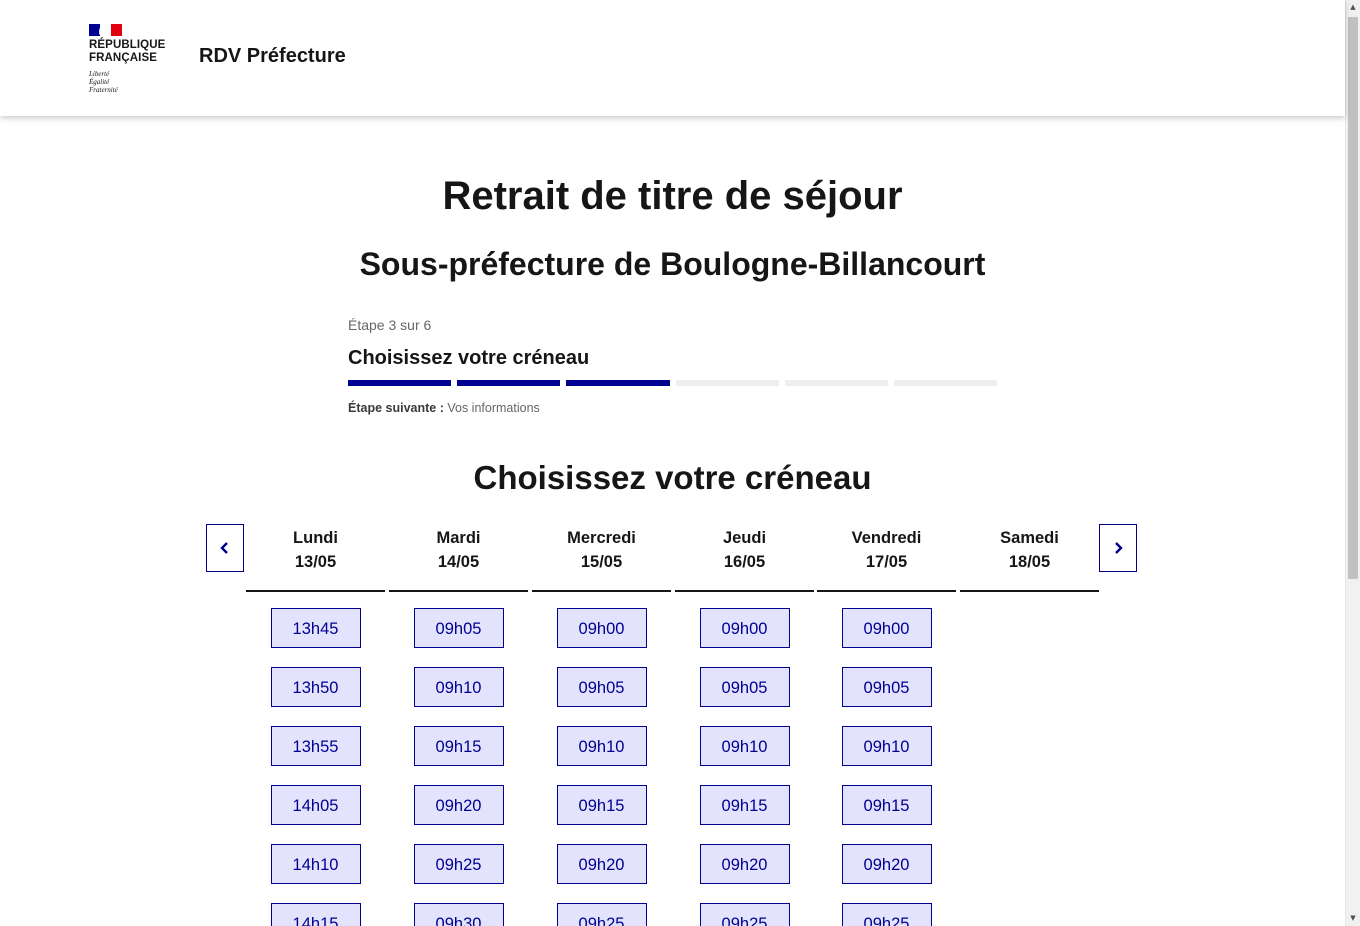  I want to click on chevron-right-icon, so click(1119, 548).